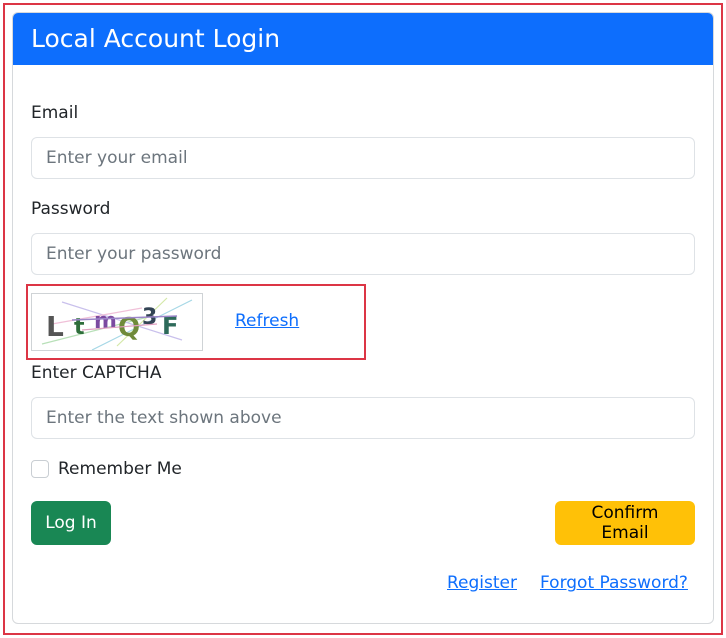  I want to click on confirm-email-button: Confirm Email, so click(625, 523).